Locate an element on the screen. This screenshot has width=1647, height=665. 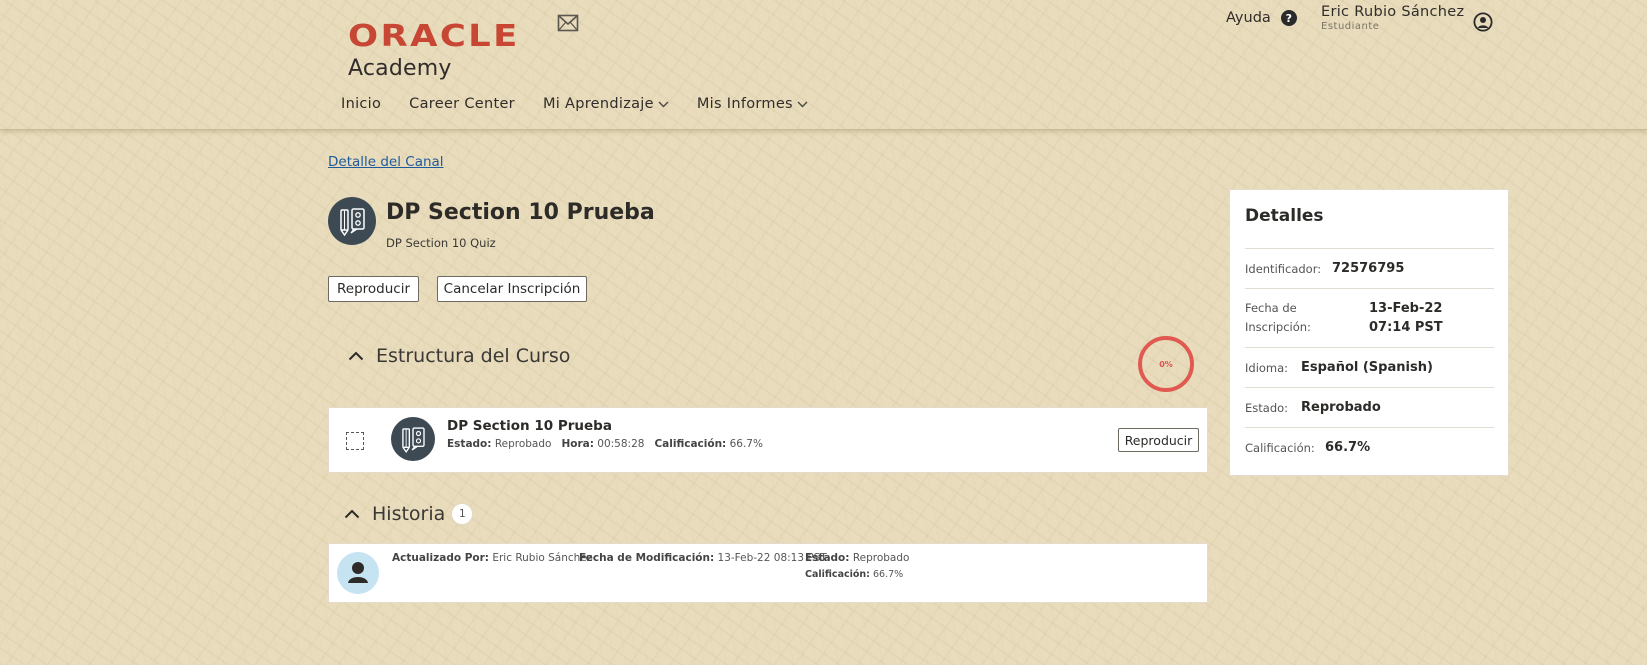
nav-item-inicio: Inicio is located at coordinates (361, 104).